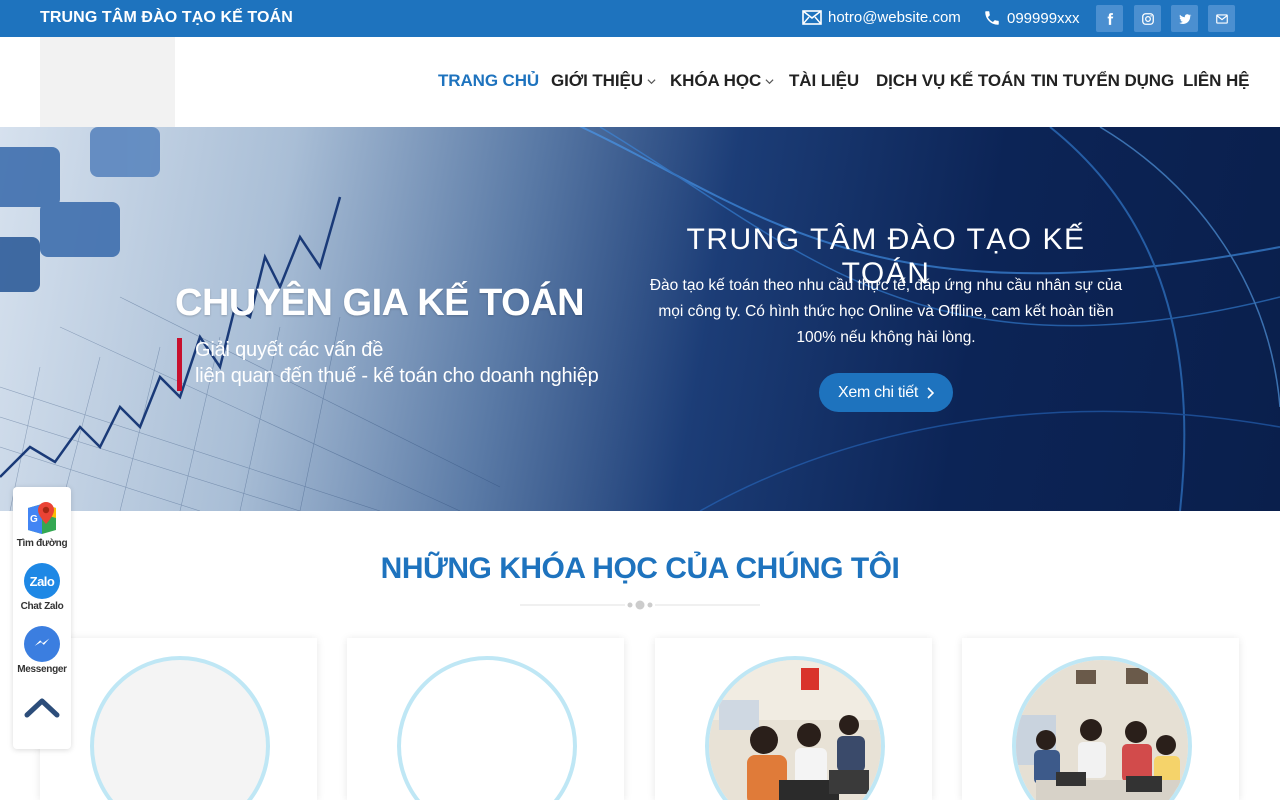 This screenshot has width=1280, height=800. I want to click on chevron-right-icon, so click(930, 392).